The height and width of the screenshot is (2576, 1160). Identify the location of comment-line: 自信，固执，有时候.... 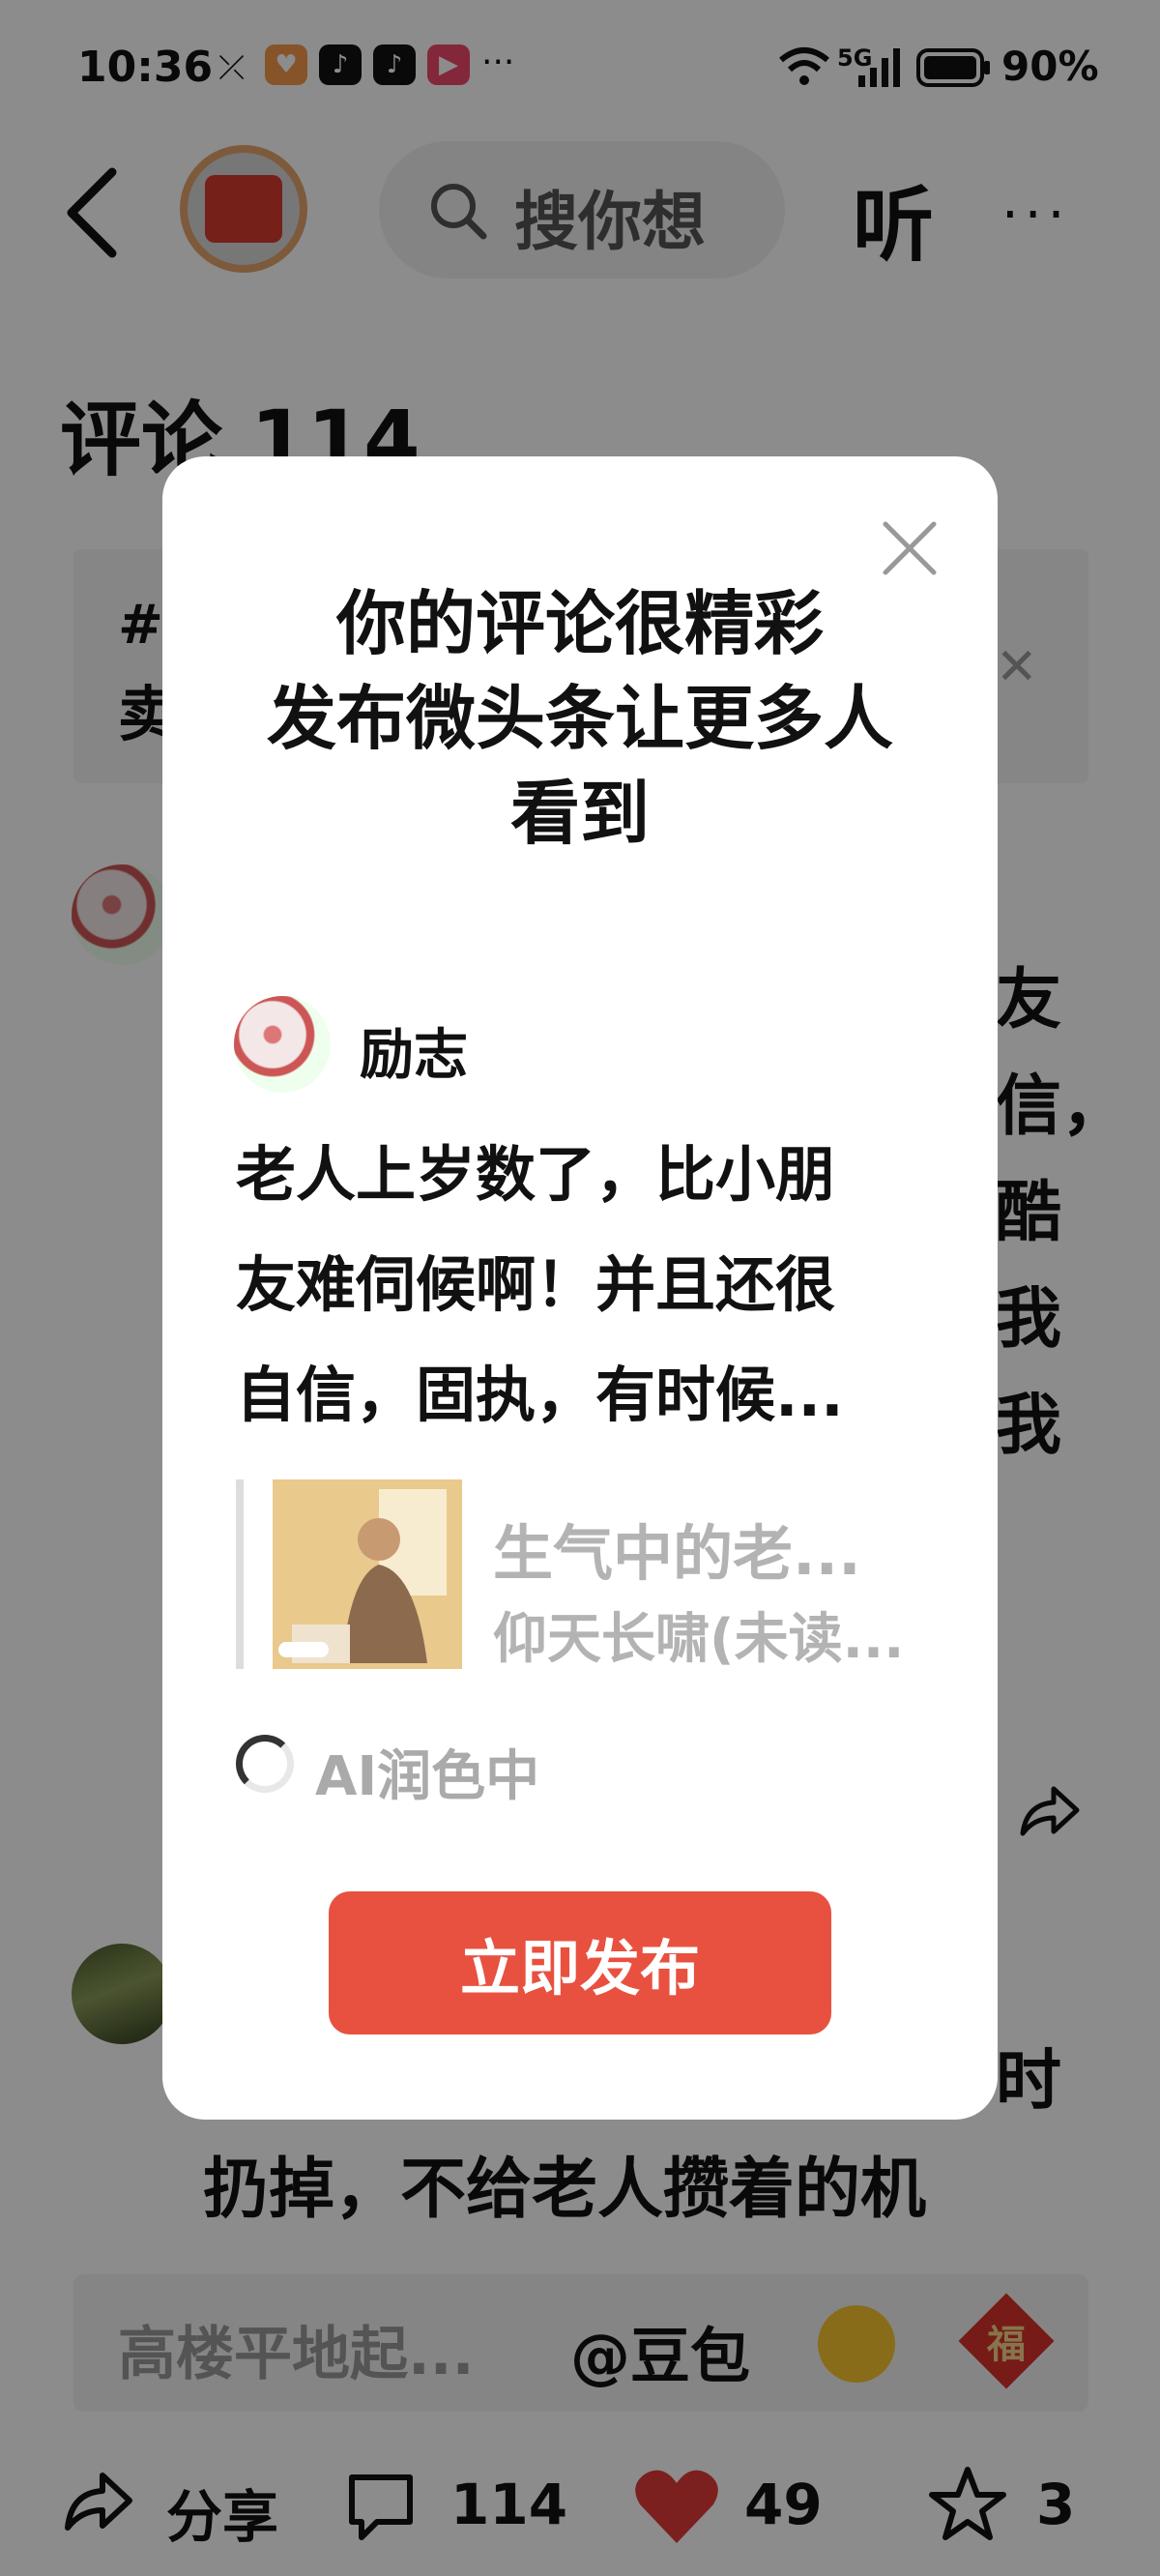
(540, 1395).